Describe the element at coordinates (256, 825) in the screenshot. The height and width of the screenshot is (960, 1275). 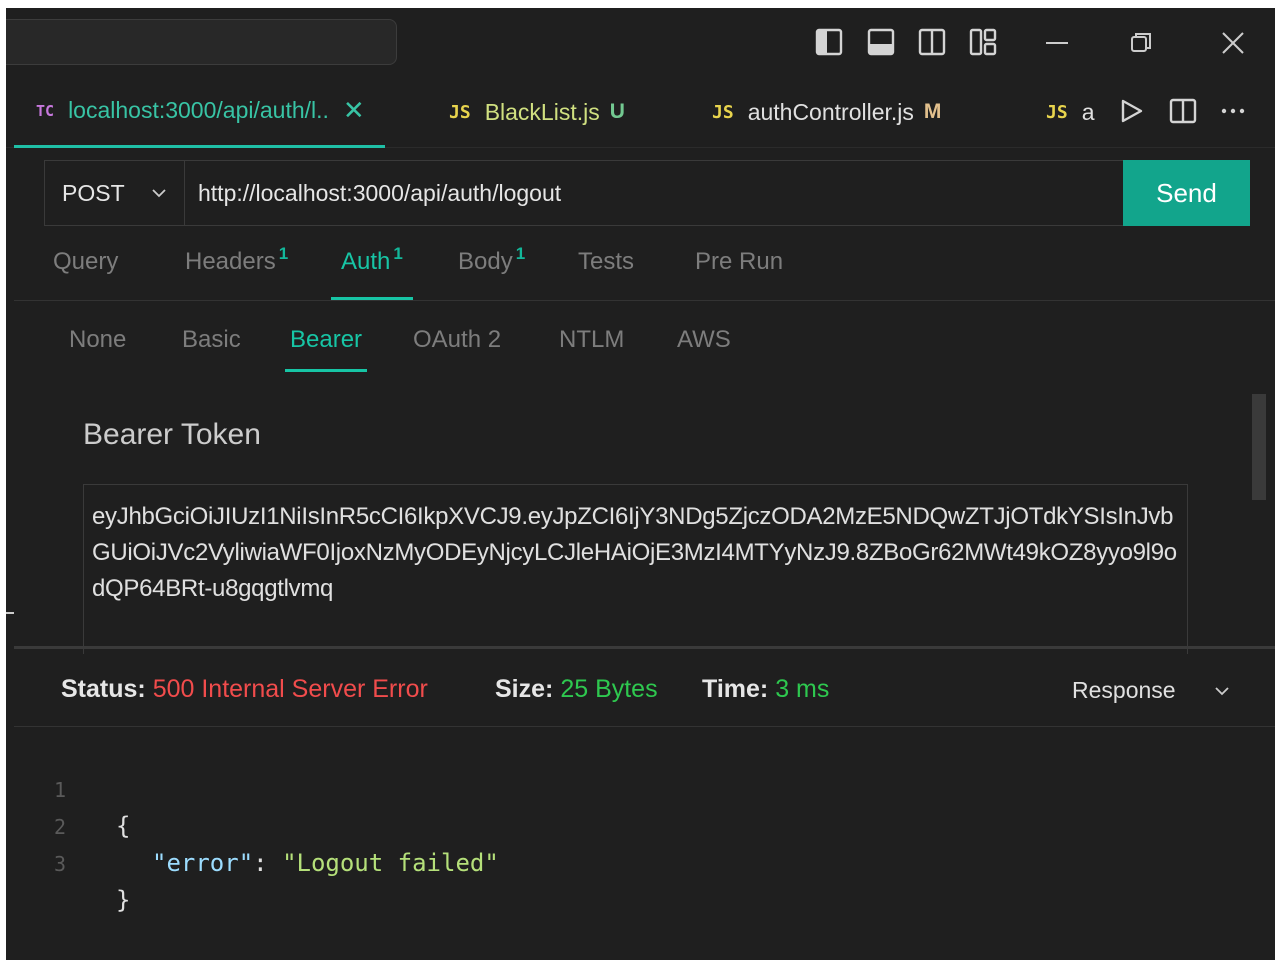
I see `code-line: 2 "error": "Logout failed"` at that location.